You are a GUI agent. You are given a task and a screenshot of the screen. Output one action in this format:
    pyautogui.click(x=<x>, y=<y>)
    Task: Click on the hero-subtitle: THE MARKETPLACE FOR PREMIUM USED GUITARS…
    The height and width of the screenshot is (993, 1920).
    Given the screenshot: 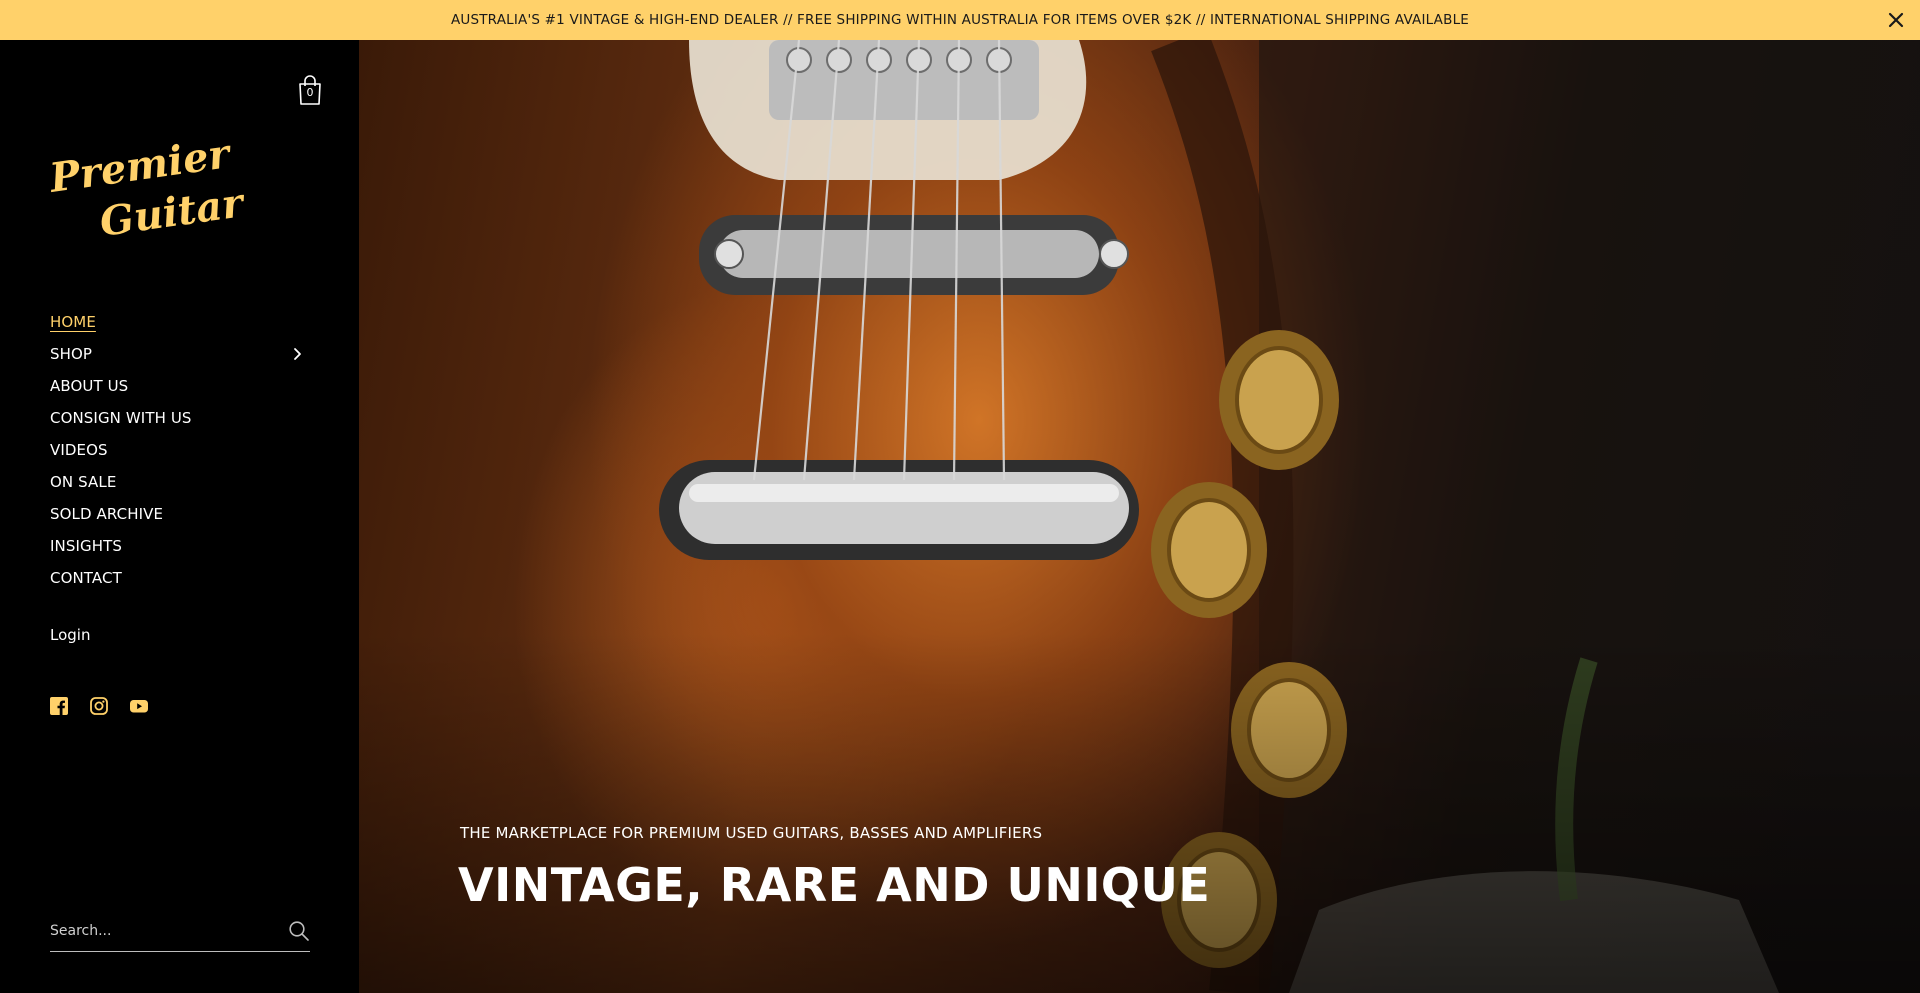 What is the action you would take?
    pyautogui.click(x=751, y=833)
    